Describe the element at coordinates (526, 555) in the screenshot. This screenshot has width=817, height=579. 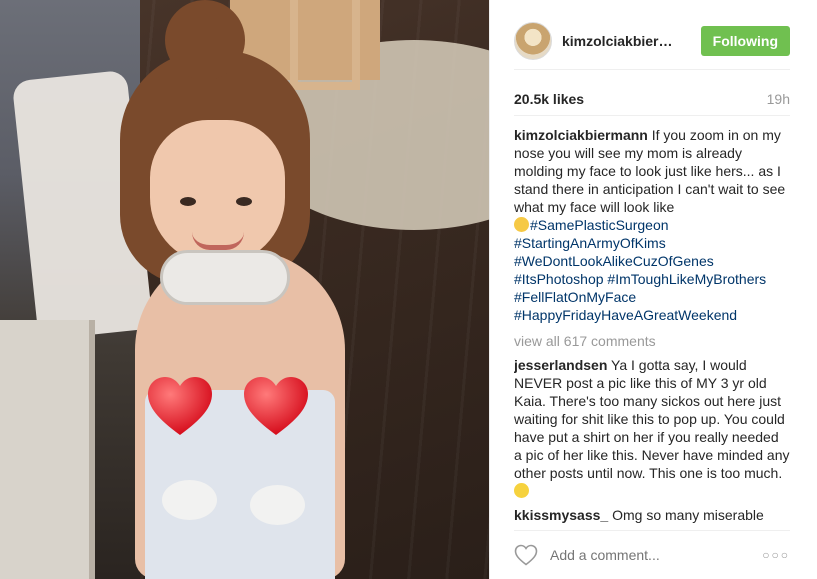
I see `heart-outline-icon` at that location.